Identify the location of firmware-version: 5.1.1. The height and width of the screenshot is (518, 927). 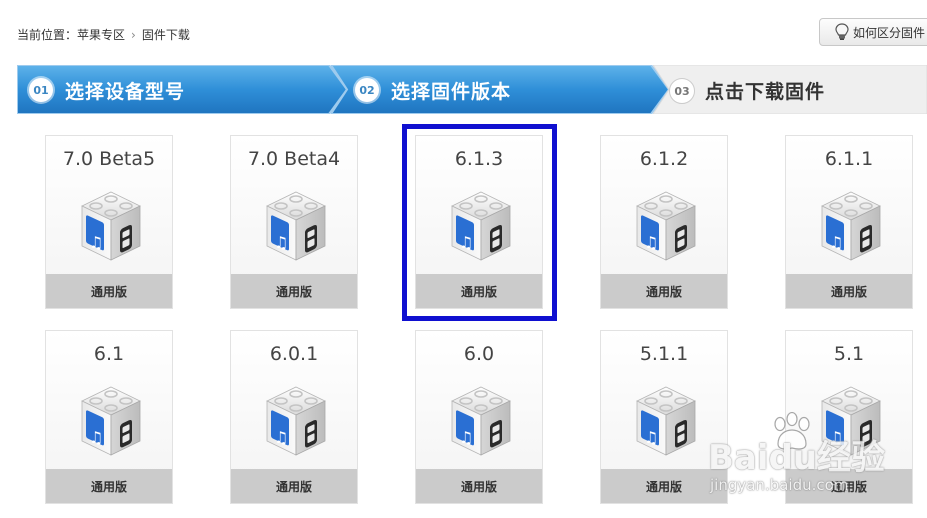
(664, 354).